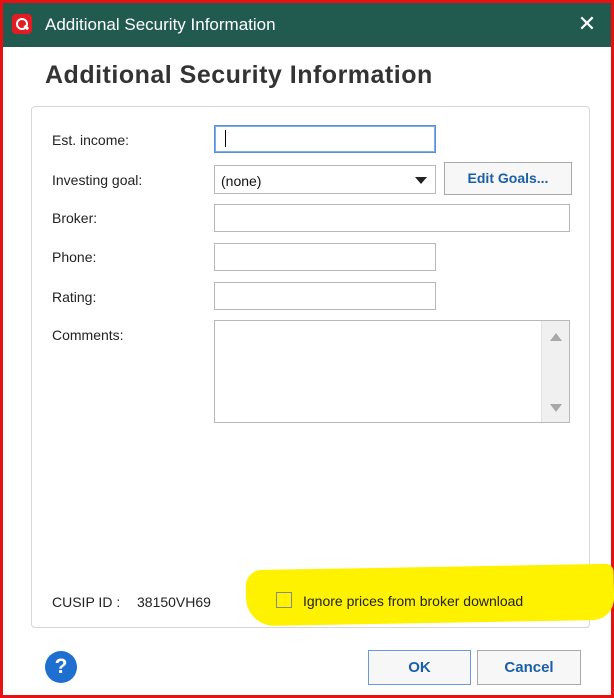 This screenshot has width=614, height=698. What do you see at coordinates (284, 600) in the screenshot?
I see `ignore-prices-checkbox` at bounding box center [284, 600].